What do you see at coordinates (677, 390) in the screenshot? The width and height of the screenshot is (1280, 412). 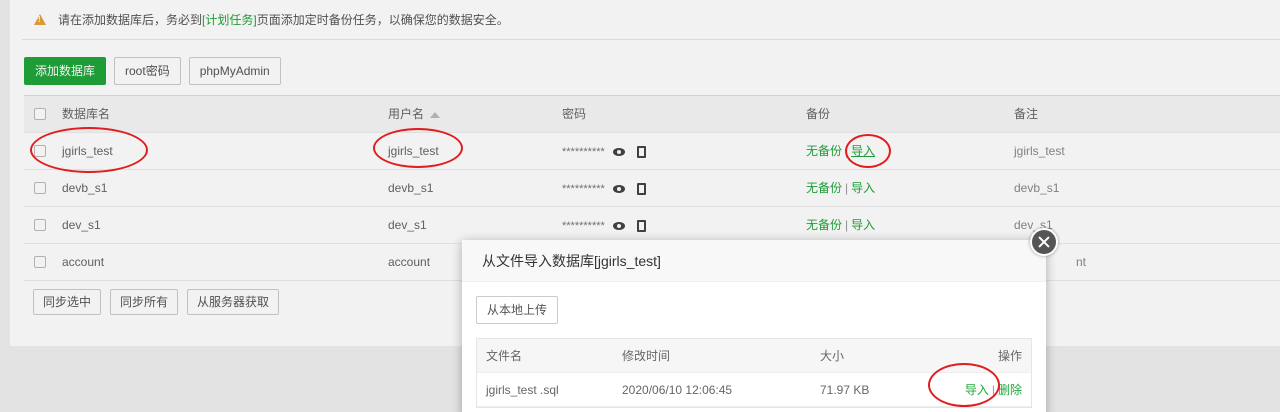 I see `file-modified: 2020/06/10 12:06:45` at bounding box center [677, 390].